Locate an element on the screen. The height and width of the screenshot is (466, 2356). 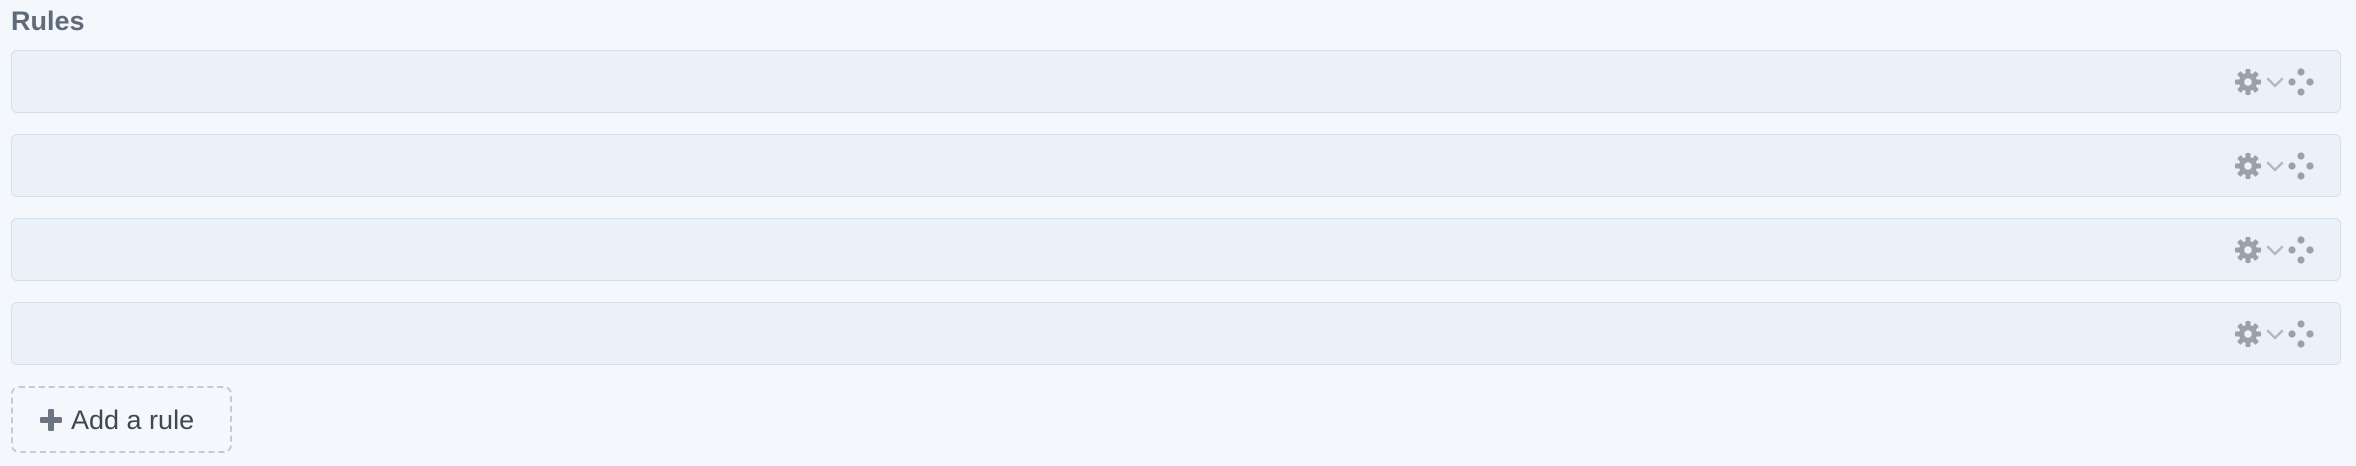
add-rule-button: Add a rule is located at coordinates (121, 419).